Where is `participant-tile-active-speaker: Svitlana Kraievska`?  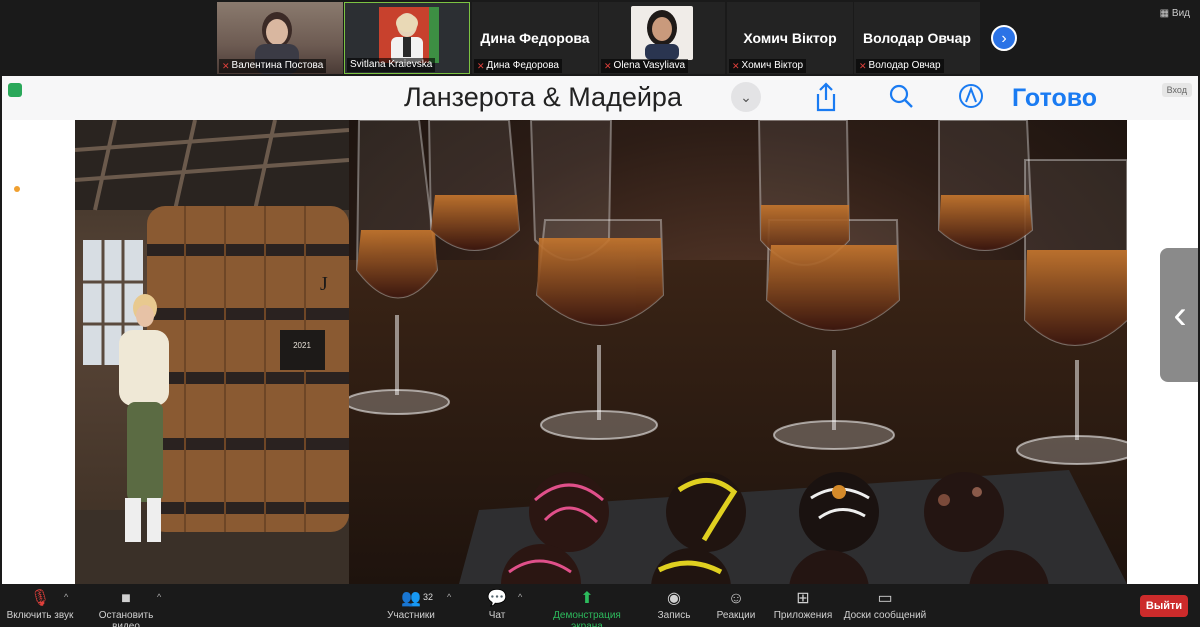
participant-tile-active-speaker: Svitlana Kraievska is located at coordinates (407, 38).